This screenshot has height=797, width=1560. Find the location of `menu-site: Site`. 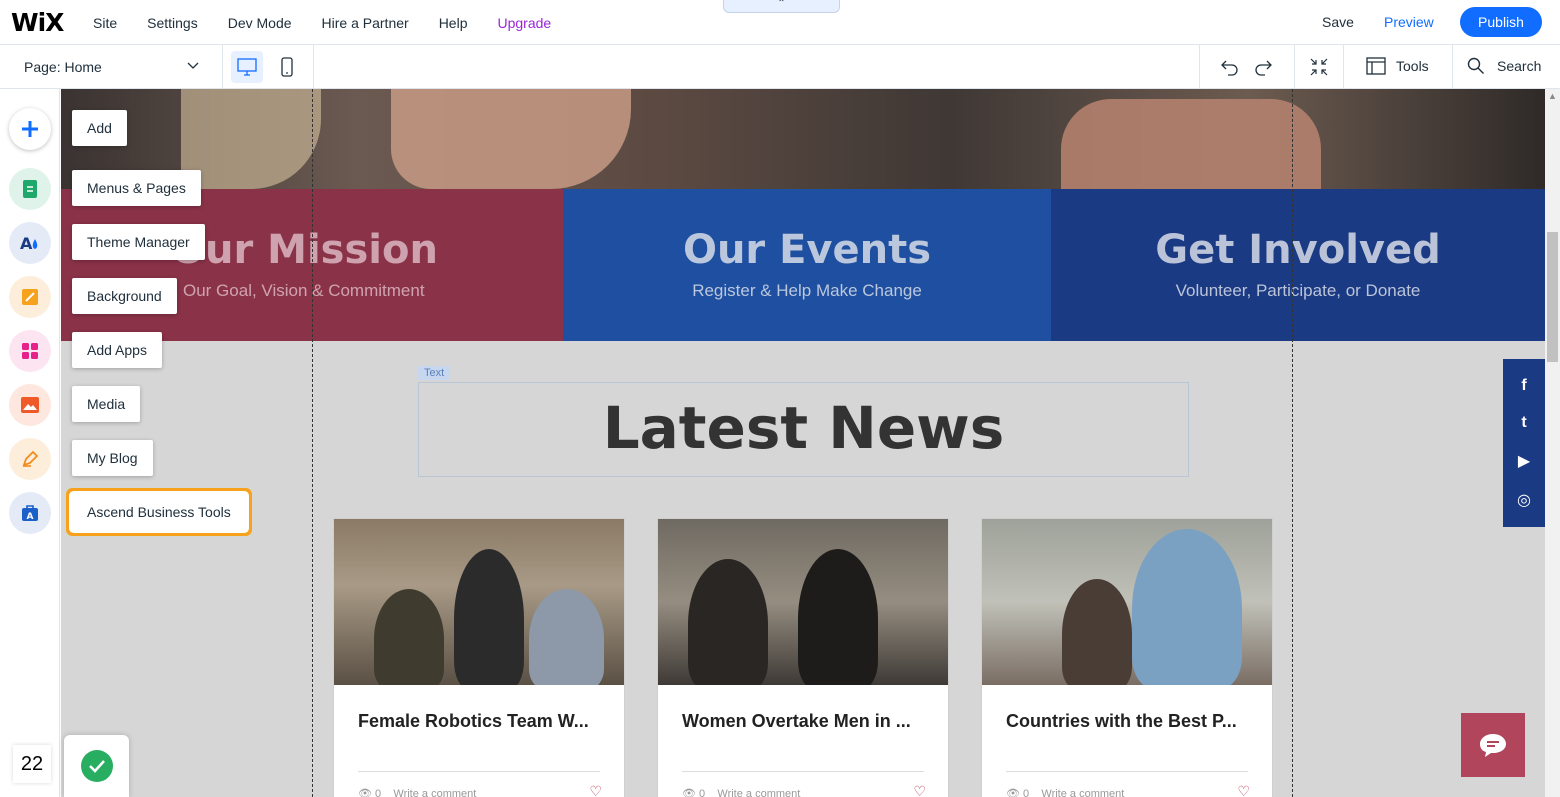

menu-site: Site is located at coordinates (105, 23).